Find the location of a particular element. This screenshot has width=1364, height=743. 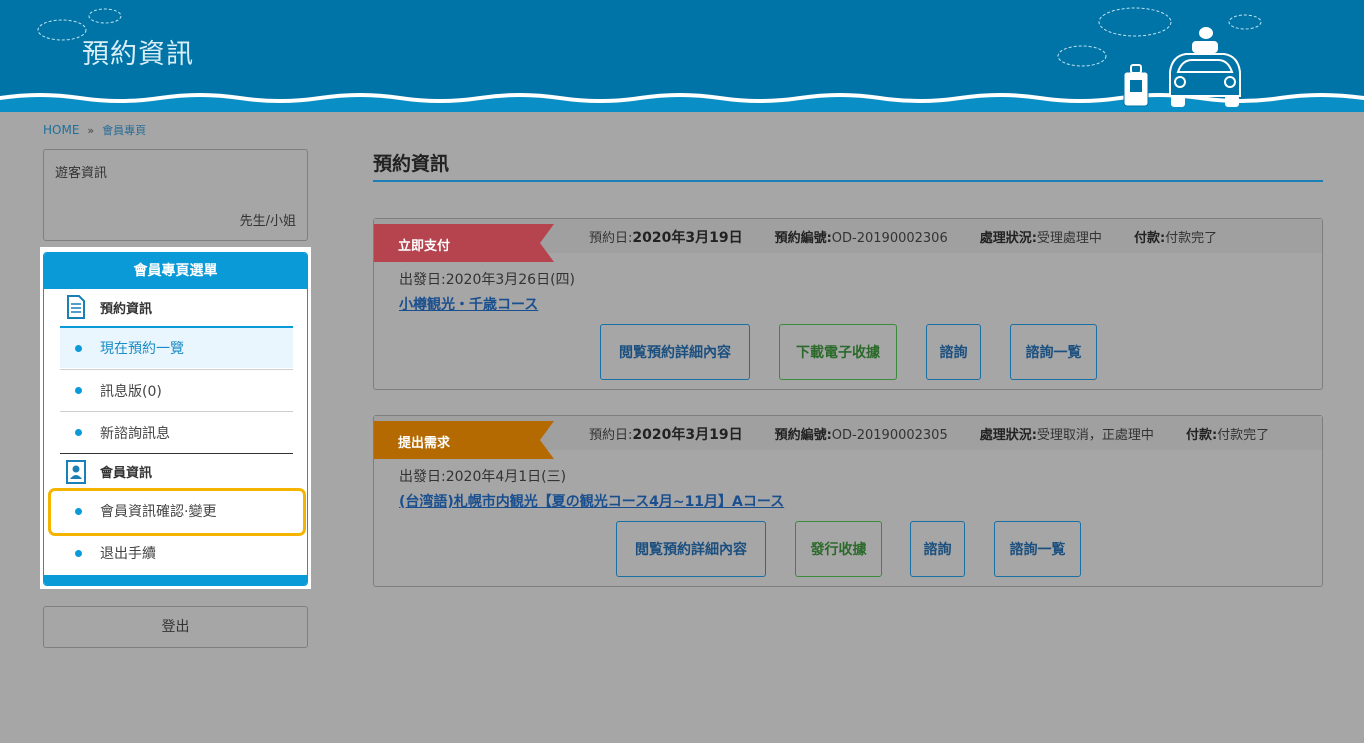

menu-item-message-board: 訊息版(0) is located at coordinates (176, 390).